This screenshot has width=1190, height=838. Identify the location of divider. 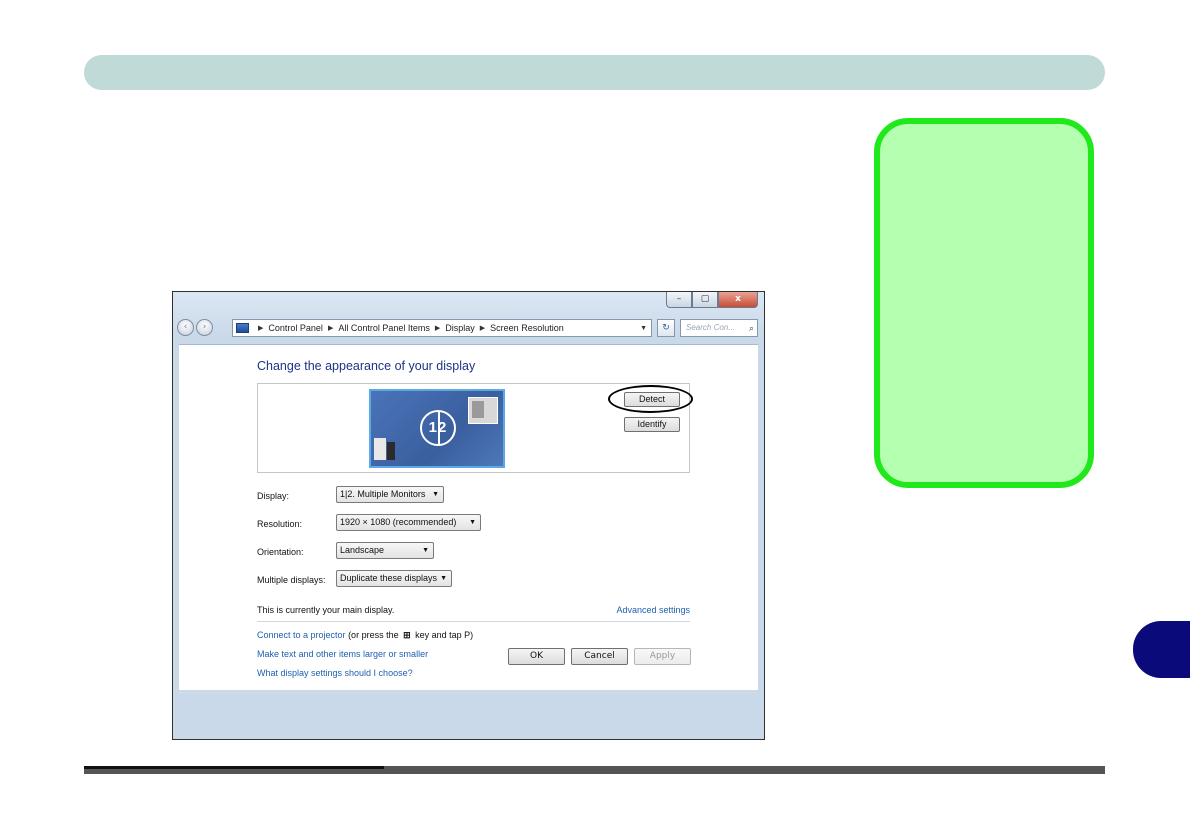
(473, 621).